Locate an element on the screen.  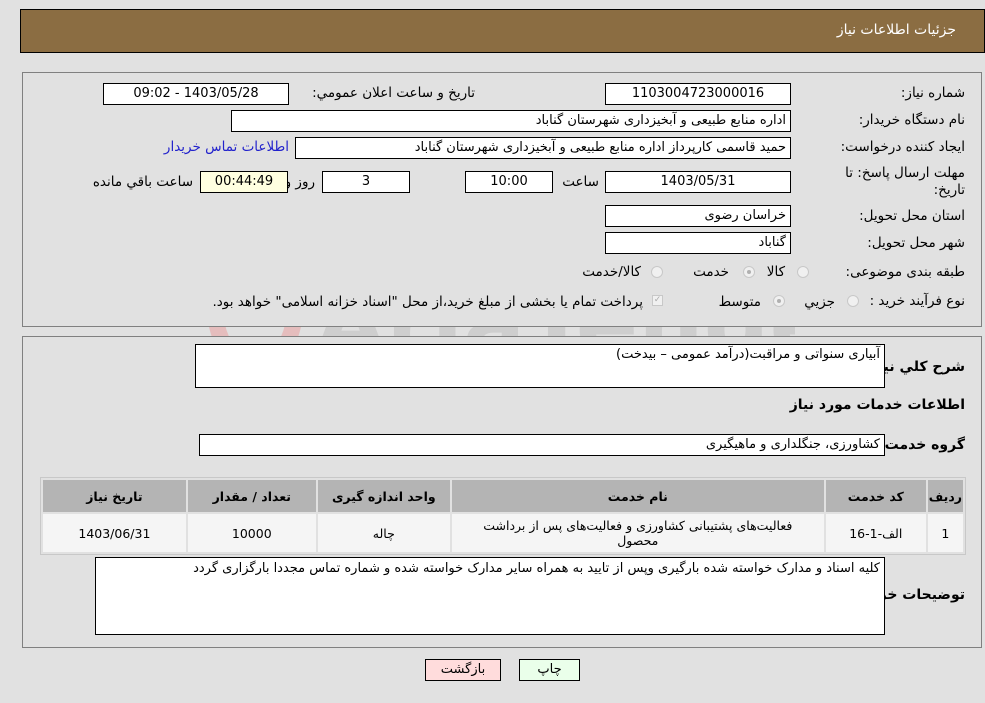
deadline-days-label: روز و is located at coordinates (299, 182).